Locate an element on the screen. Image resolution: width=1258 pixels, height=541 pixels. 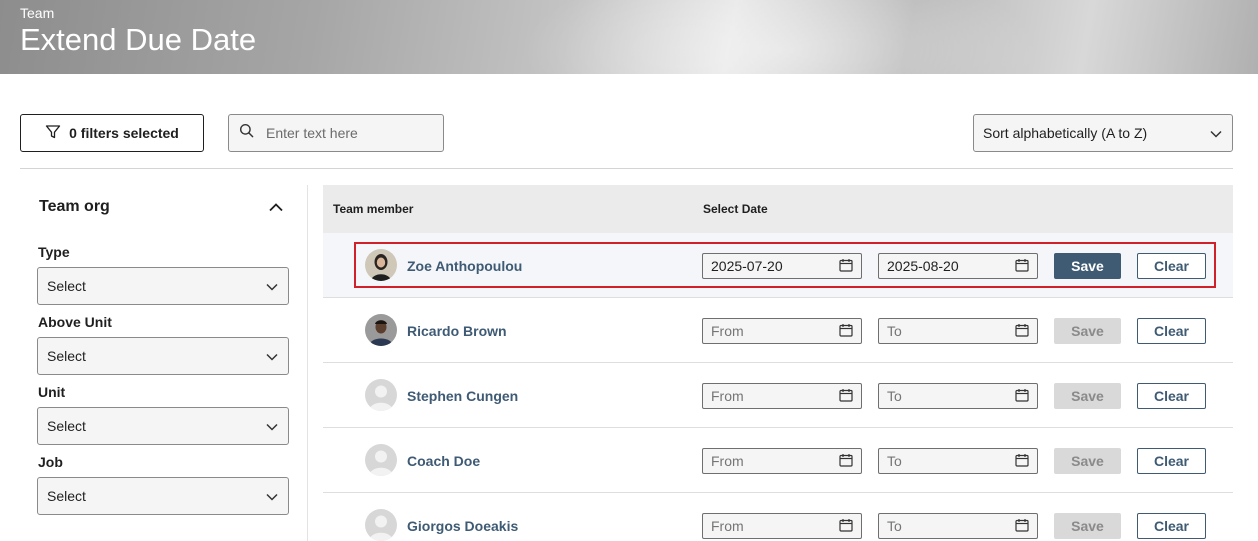
search-input is located at coordinates (346, 133).